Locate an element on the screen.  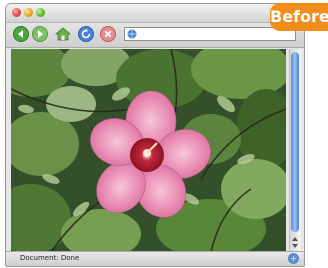
scrollbar-thumb is located at coordinates (295, 142).